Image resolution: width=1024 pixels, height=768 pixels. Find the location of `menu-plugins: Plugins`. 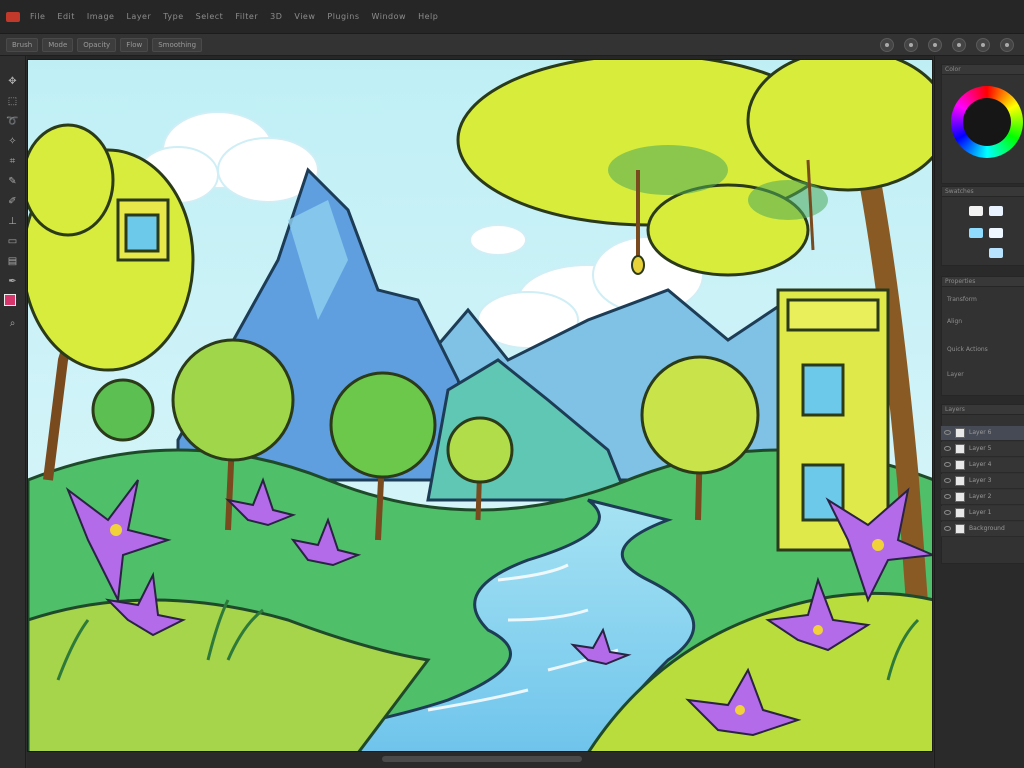

menu-plugins: Plugins is located at coordinates (343, 16).